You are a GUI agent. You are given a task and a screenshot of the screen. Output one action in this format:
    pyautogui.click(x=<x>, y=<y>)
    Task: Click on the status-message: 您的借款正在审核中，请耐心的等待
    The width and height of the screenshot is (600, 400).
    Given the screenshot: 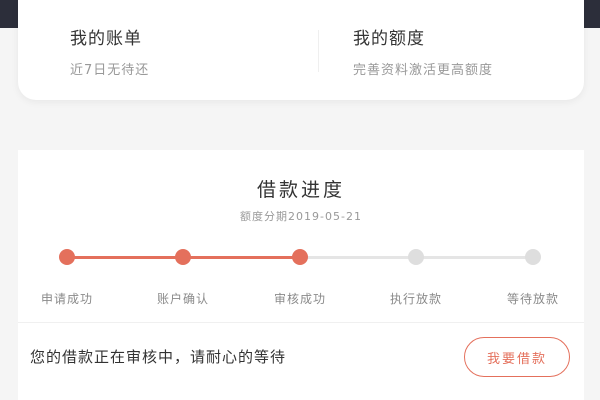 What is the action you would take?
    pyautogui.click(x=158, y=357)
    